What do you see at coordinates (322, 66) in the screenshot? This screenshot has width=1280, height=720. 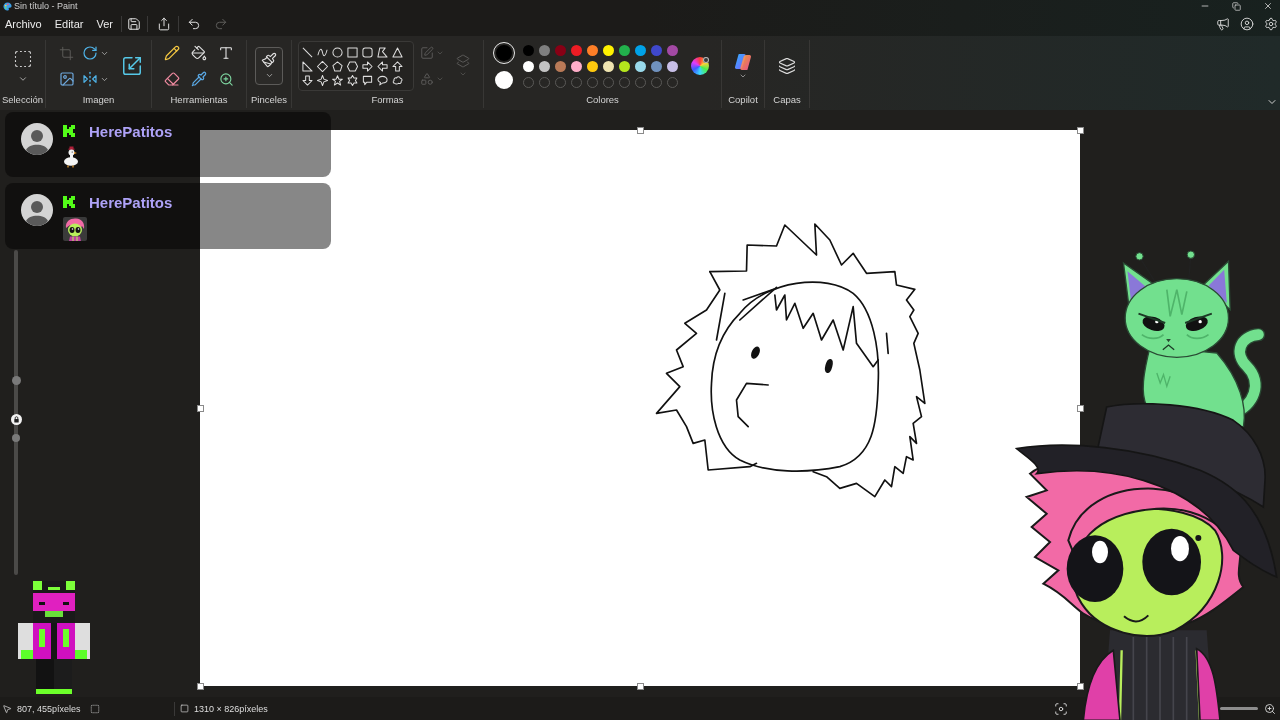 I see `diamond-icon` at bounding box center [322, 66].